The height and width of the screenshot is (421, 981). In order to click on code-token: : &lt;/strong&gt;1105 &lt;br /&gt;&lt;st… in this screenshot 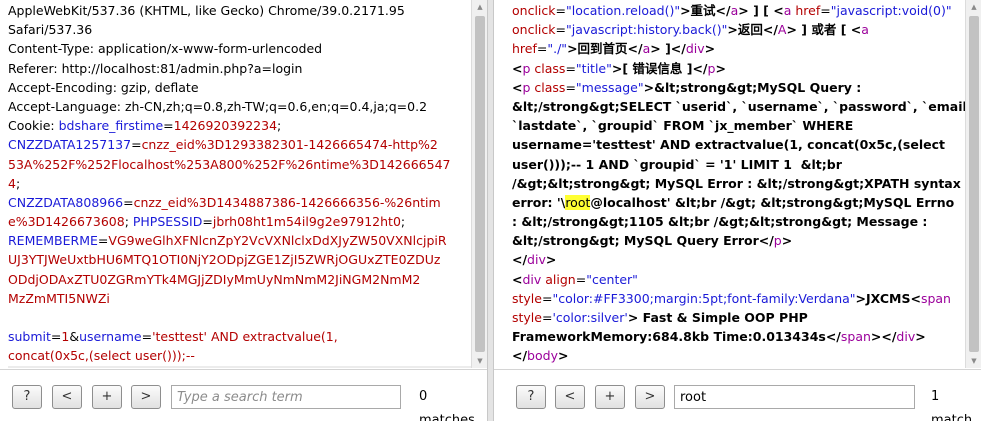, I will do `click(720, 222)`.